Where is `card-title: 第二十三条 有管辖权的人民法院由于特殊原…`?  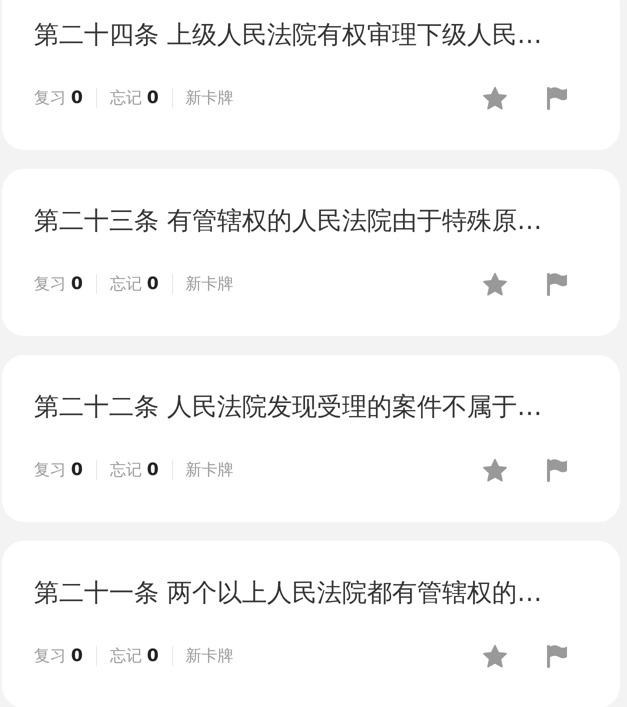 card-title: 第二十三条 有管辖权的人民法院由于特殊原… is located at coordinates (288, 221).